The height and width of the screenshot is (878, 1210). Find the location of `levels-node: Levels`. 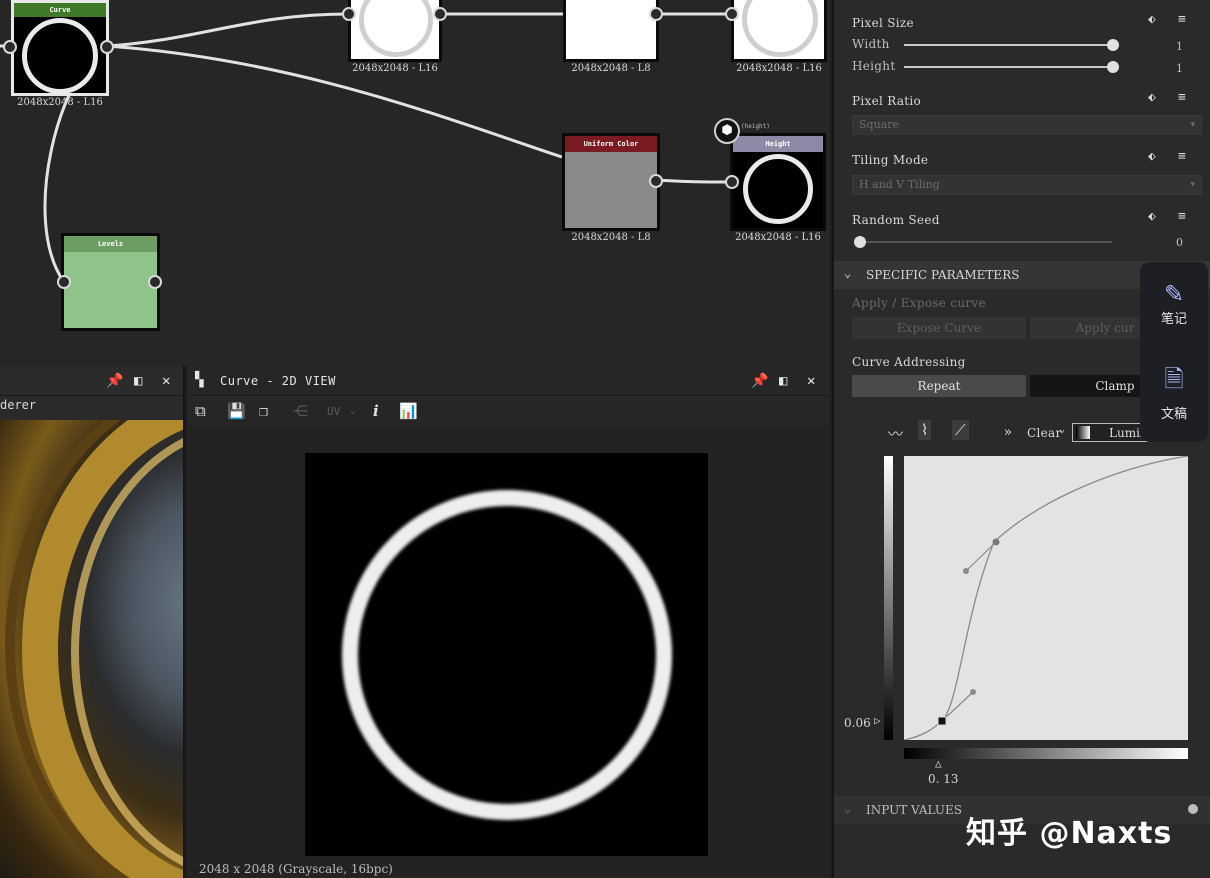

levels-node: Levels is located at coordinates (110, 282).